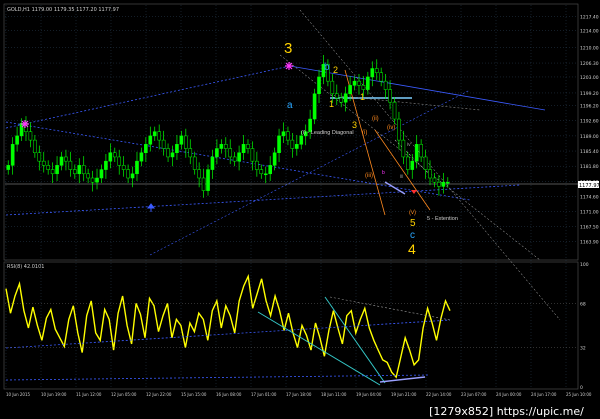 The width and height of the screenshot is (600, 419). Describe the element at coordinates (414, 192) in the screenshot. I see `red-arrow-down-icon` at that location.